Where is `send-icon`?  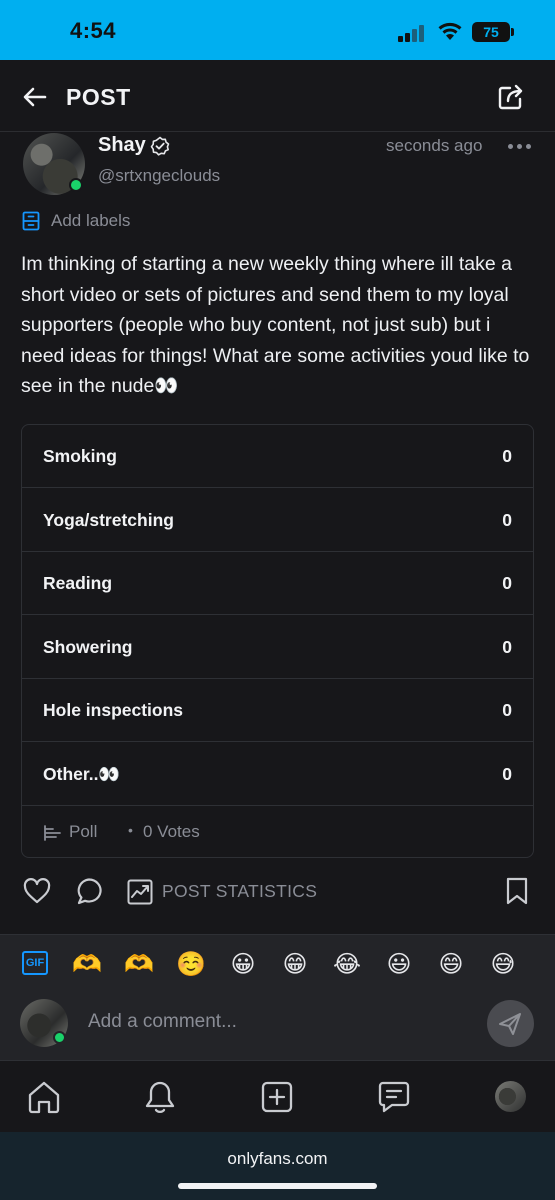
send-icon is located at coordinates (510, 1024).